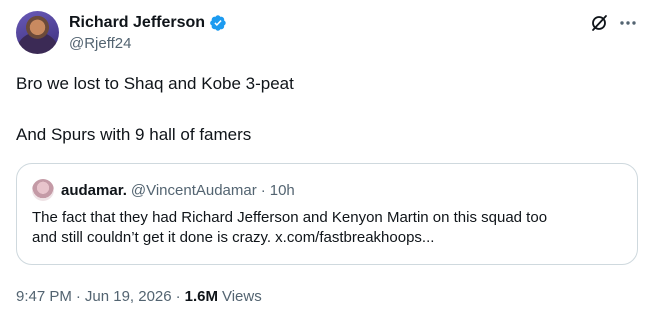  I want to click on tweet-time: 9:47 PM, so click(44, 297).